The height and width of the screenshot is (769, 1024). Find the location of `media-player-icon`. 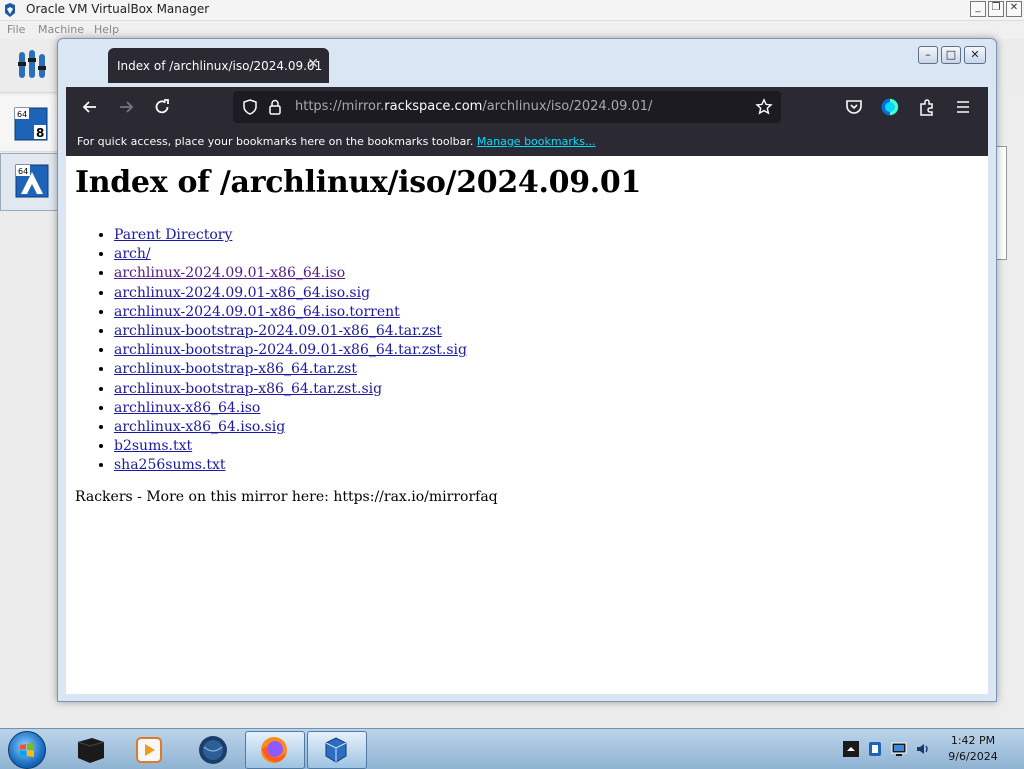

media-player-icon is located at coordinates (149, 750).